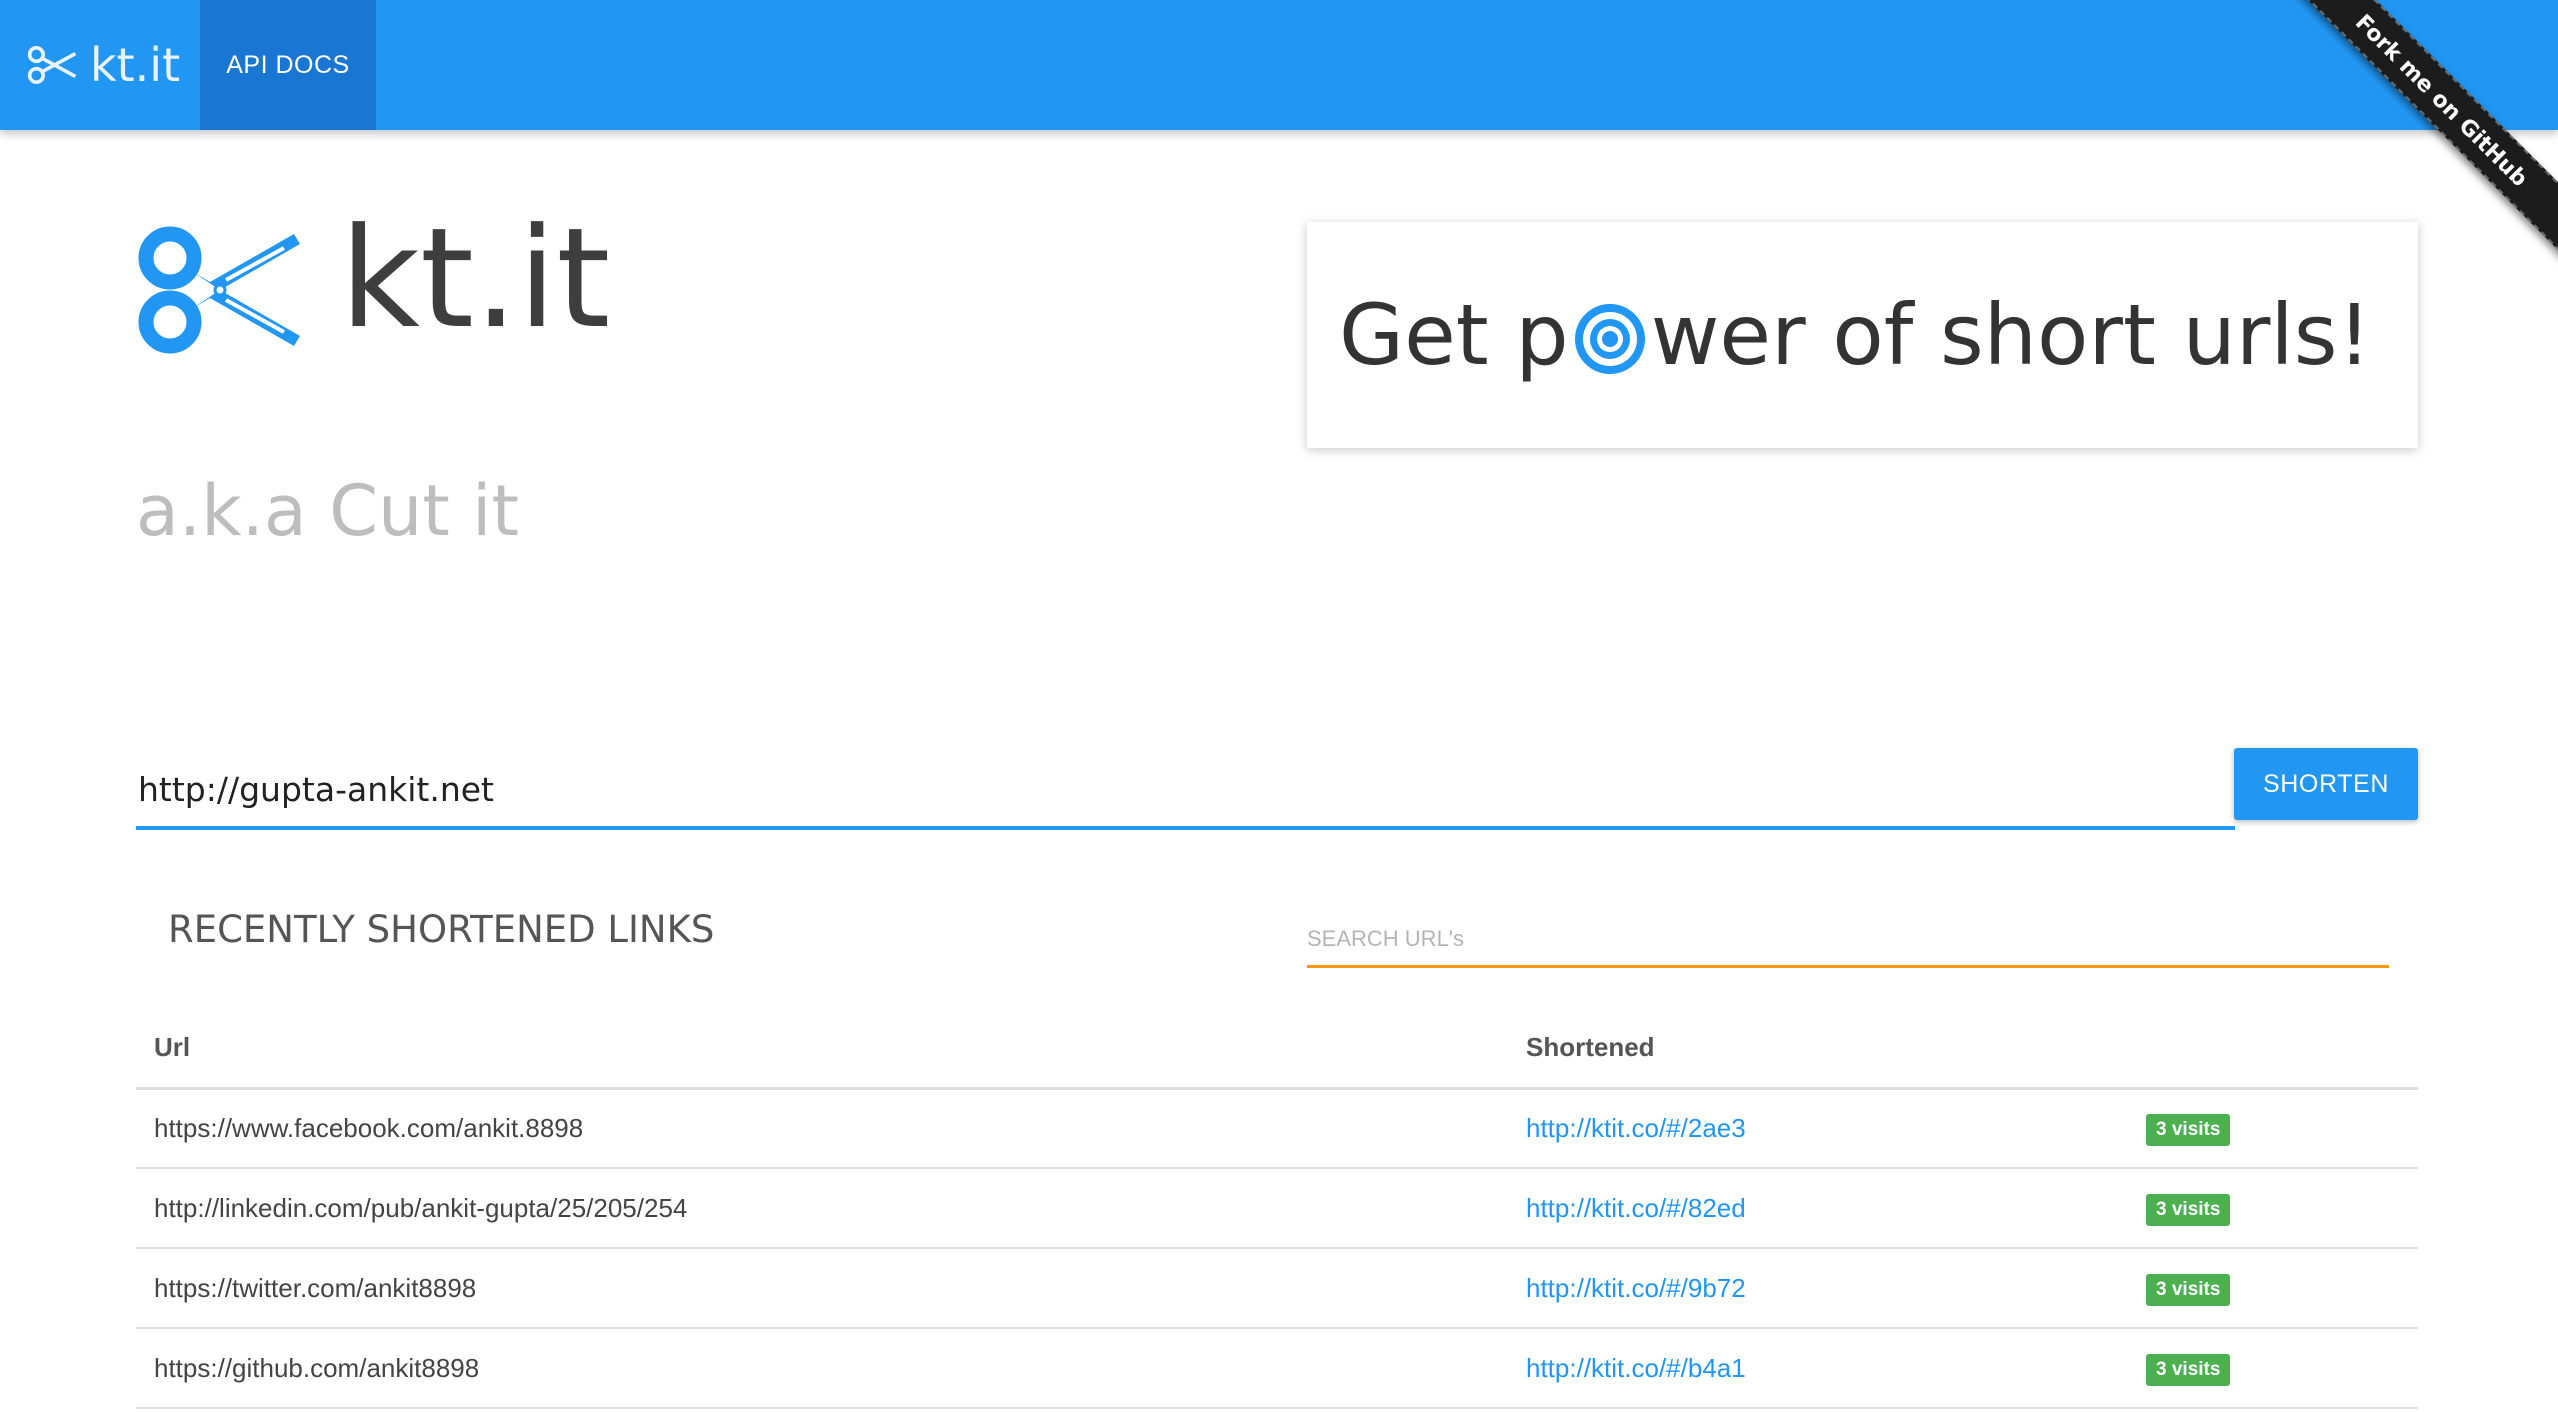 This screenshot has height=1412, width=2558. Describe the element at coordinates (2326, 784) in the screenshot. I see `shorten-button: SHORTEN` at that location.